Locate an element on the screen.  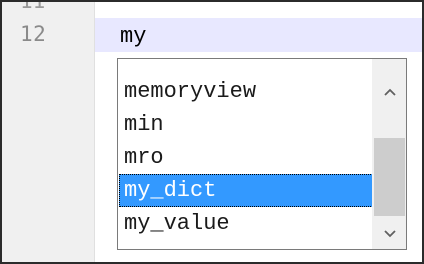
chevron-up-icon is located at coordinates (389, 92).